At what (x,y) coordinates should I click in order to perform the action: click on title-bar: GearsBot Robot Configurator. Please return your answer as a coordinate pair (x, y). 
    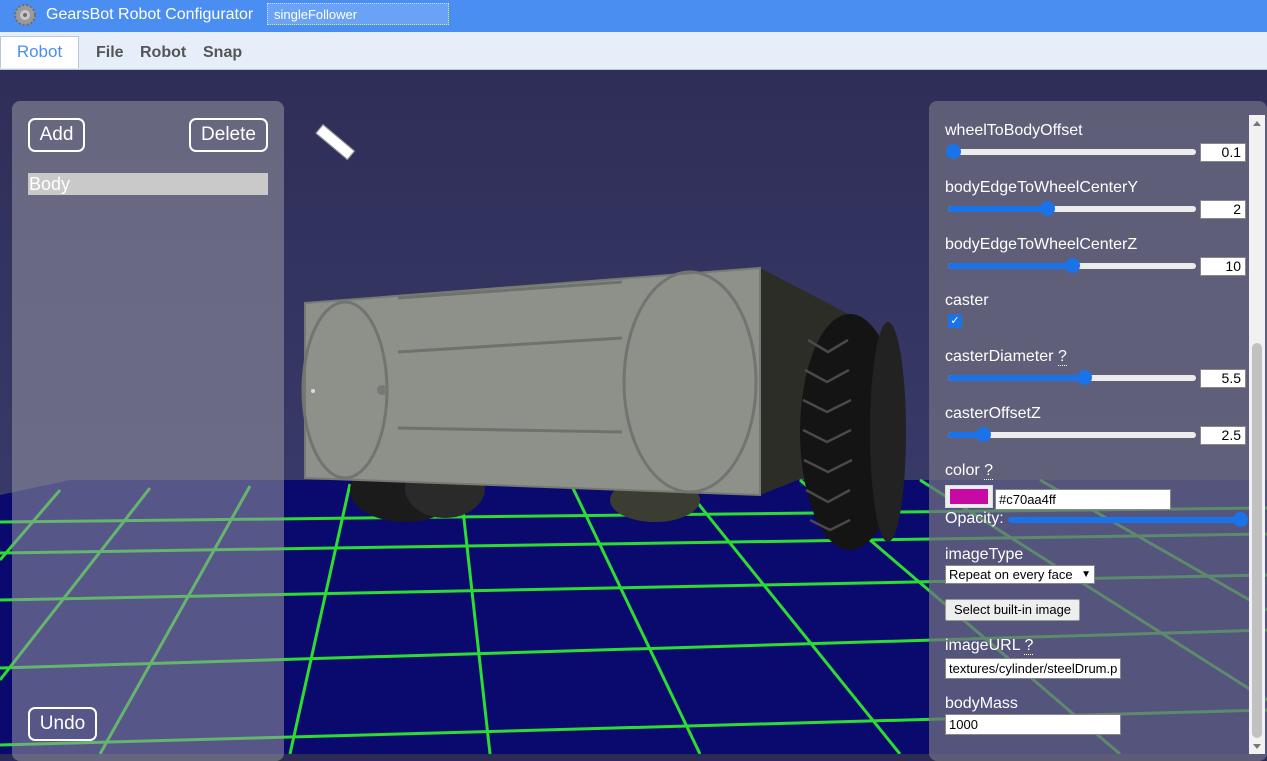
    Looking at the image, I should click on (633, 16).